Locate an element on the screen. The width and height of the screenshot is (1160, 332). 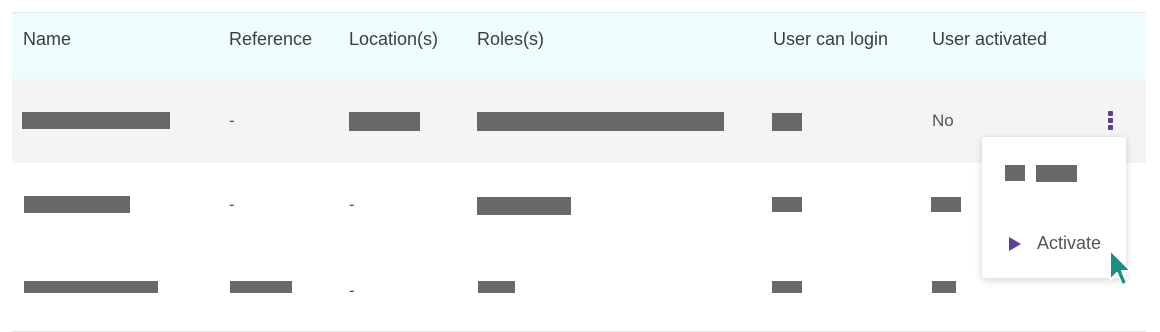
column-header-roles: Roles(s) is located at coordinates (510, 39).